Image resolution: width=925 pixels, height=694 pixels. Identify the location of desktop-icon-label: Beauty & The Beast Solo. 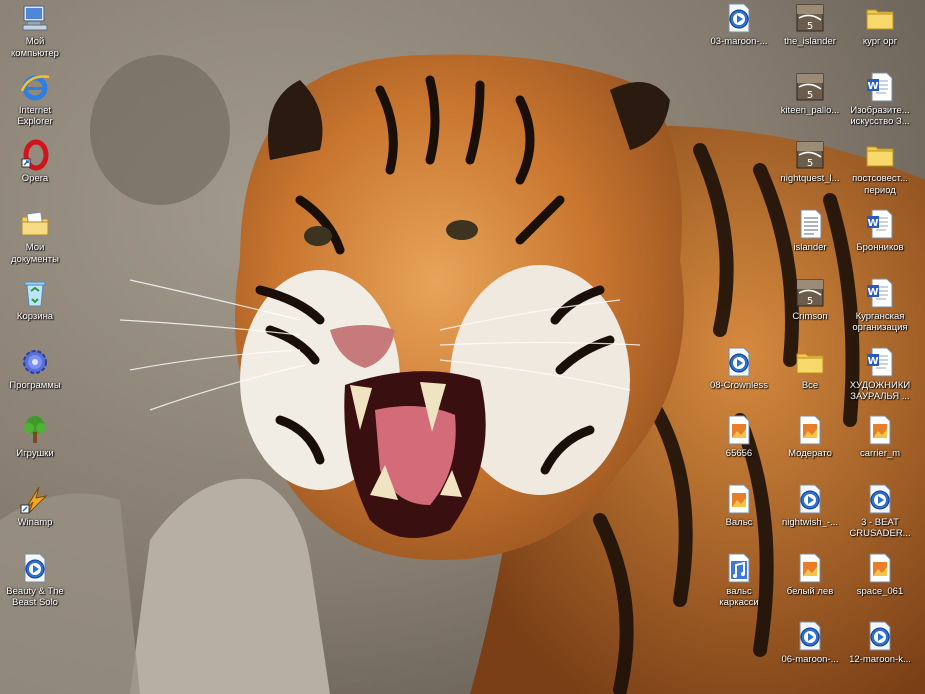
(35, 597).